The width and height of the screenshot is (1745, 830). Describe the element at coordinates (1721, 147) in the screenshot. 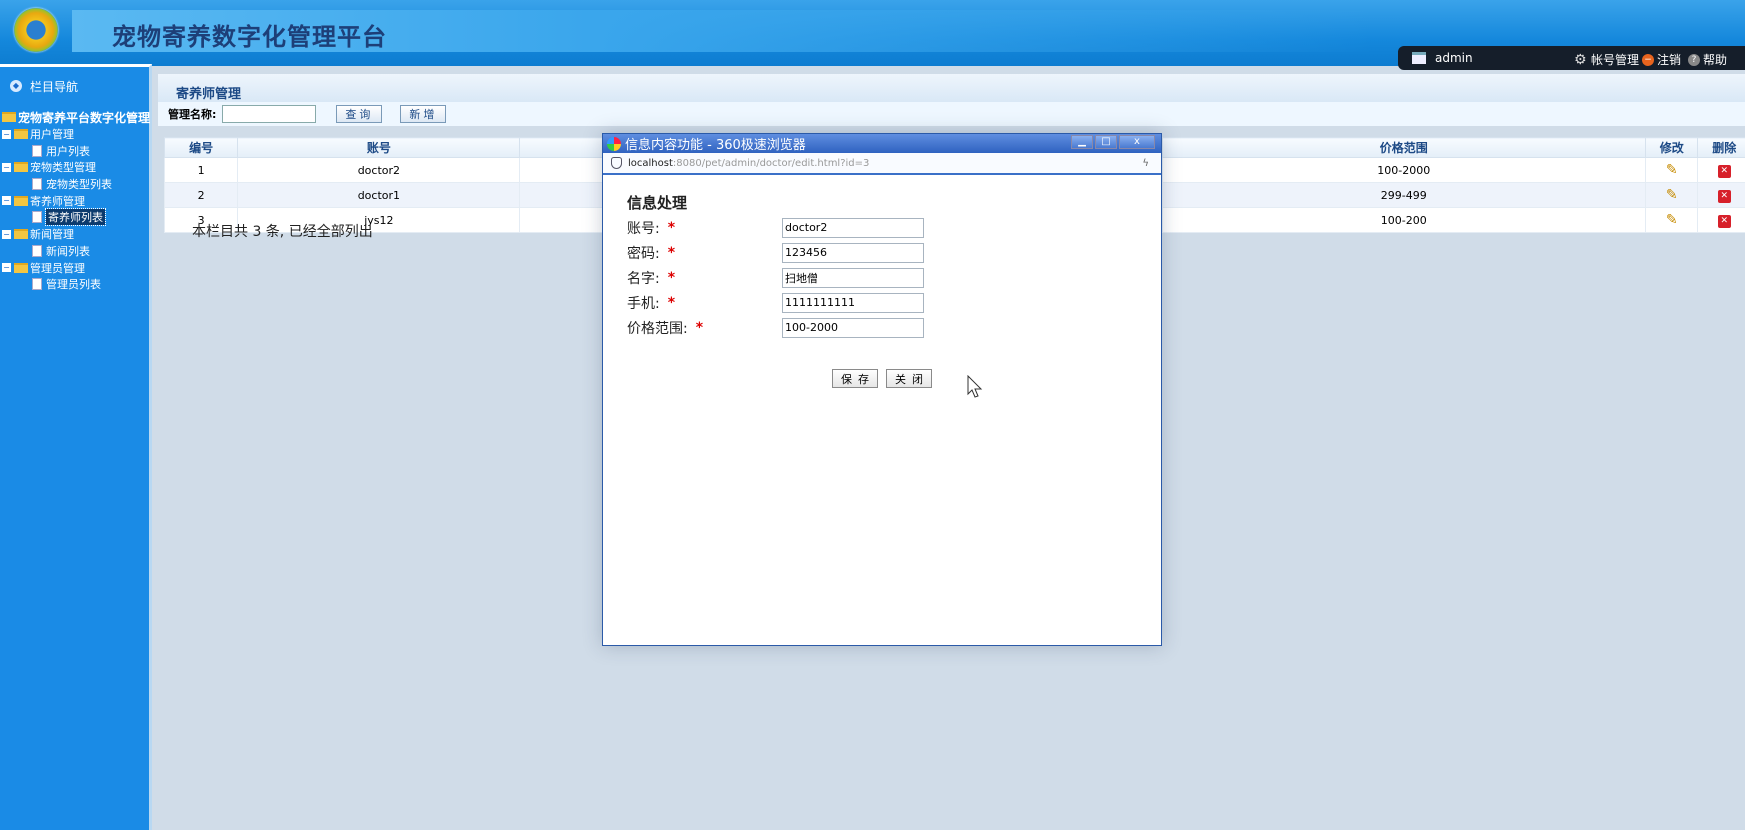

I see `col-delete: 删除` at that location.